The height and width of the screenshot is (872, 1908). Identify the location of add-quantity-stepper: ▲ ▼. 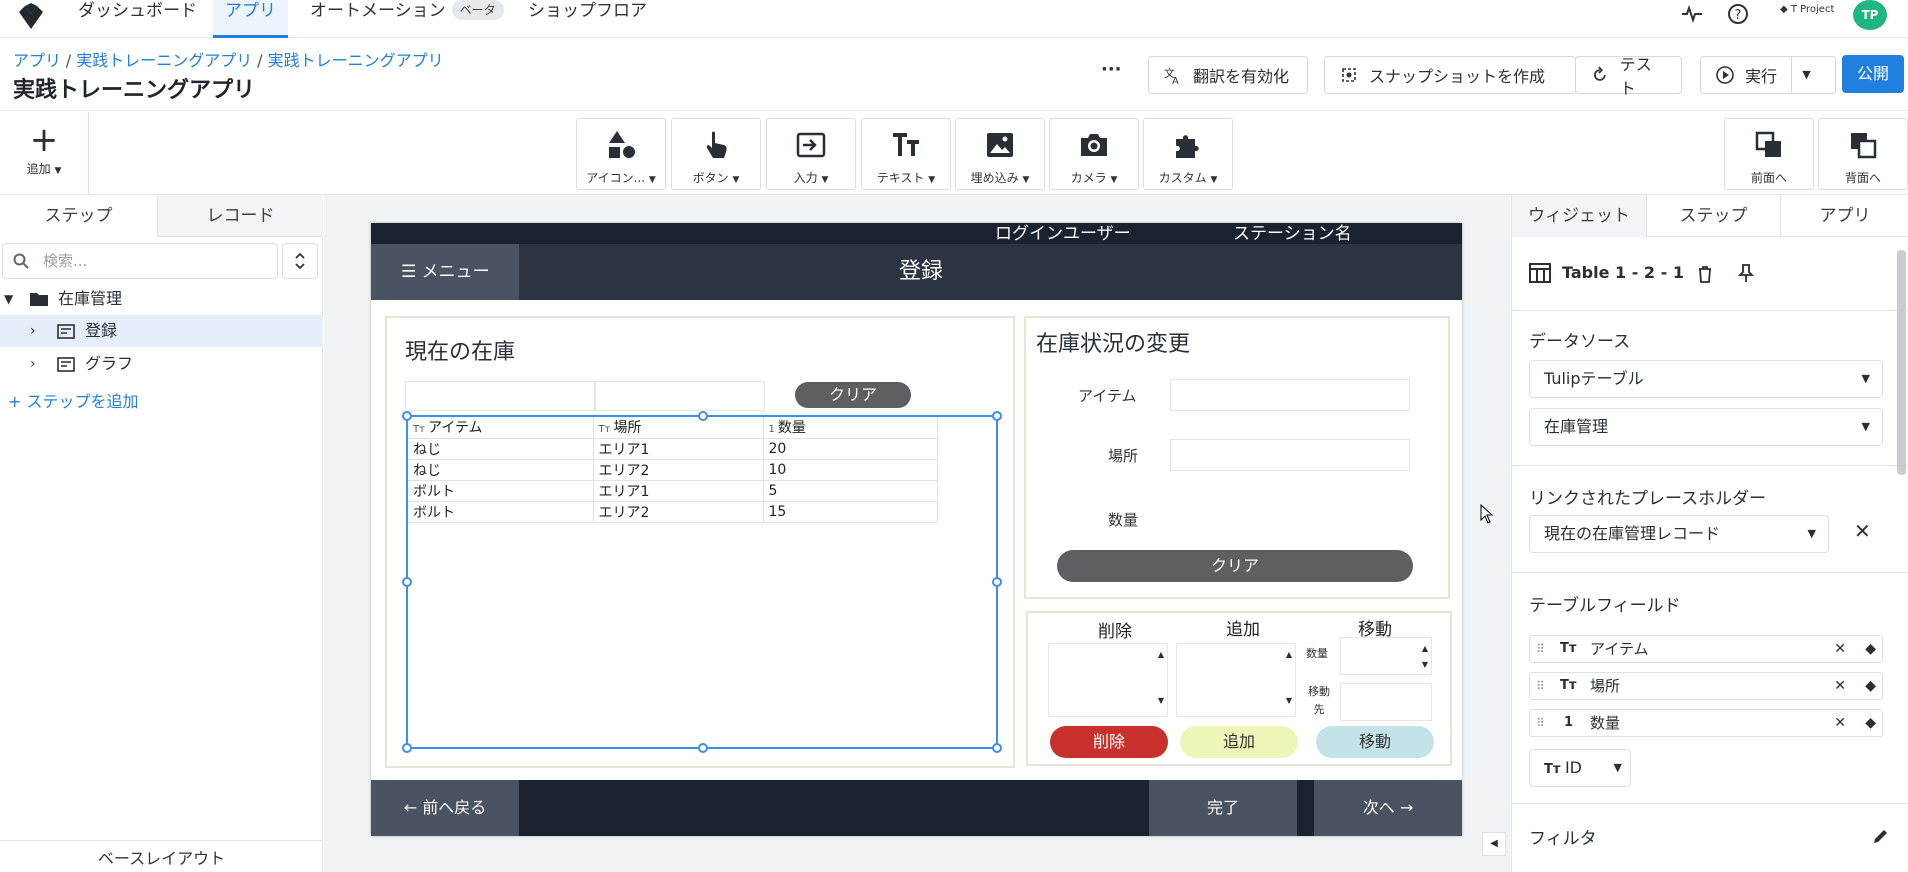
(1236, 680).